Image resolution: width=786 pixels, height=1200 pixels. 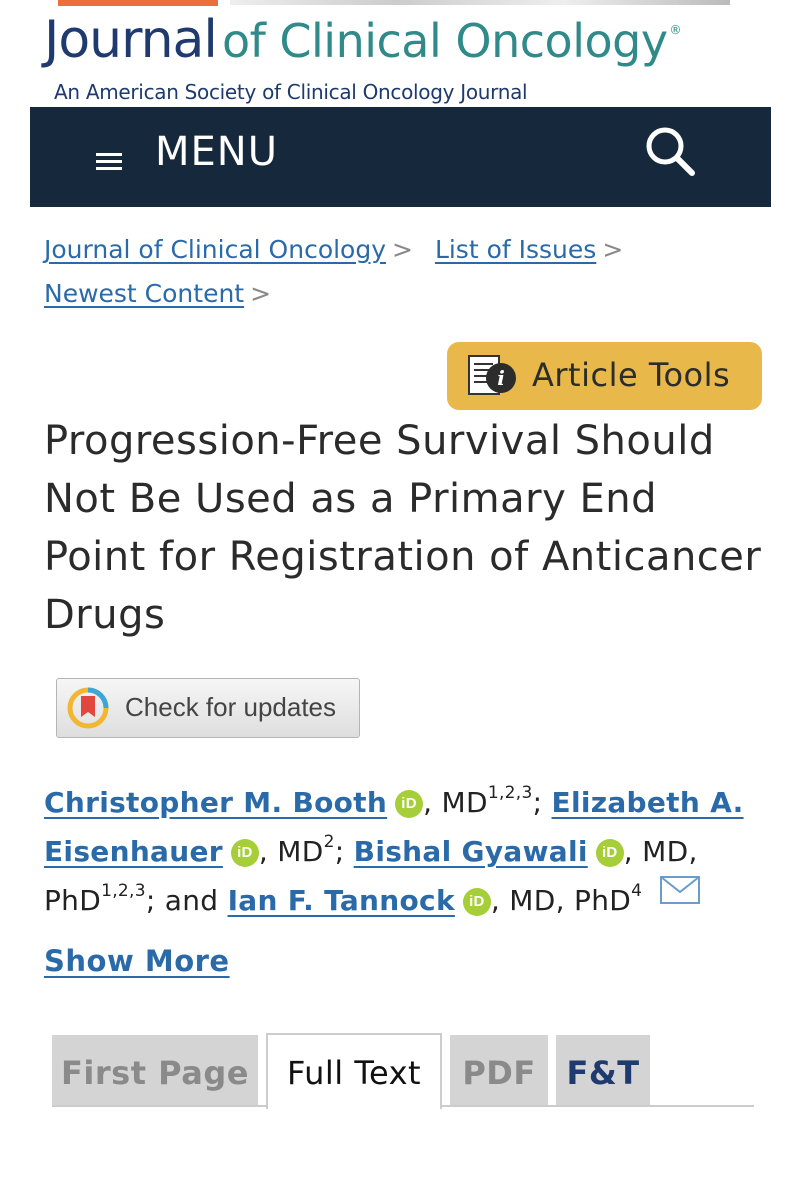 I want to click on author-affiliation: 4, so click(x=637, y=891).